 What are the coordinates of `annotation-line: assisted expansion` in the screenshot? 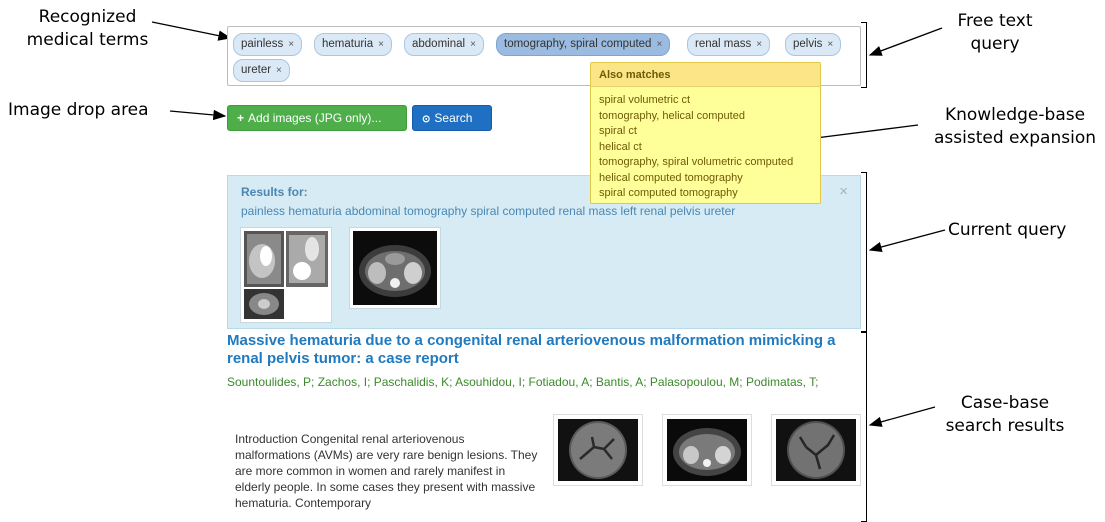 It's located at (1015, 138).